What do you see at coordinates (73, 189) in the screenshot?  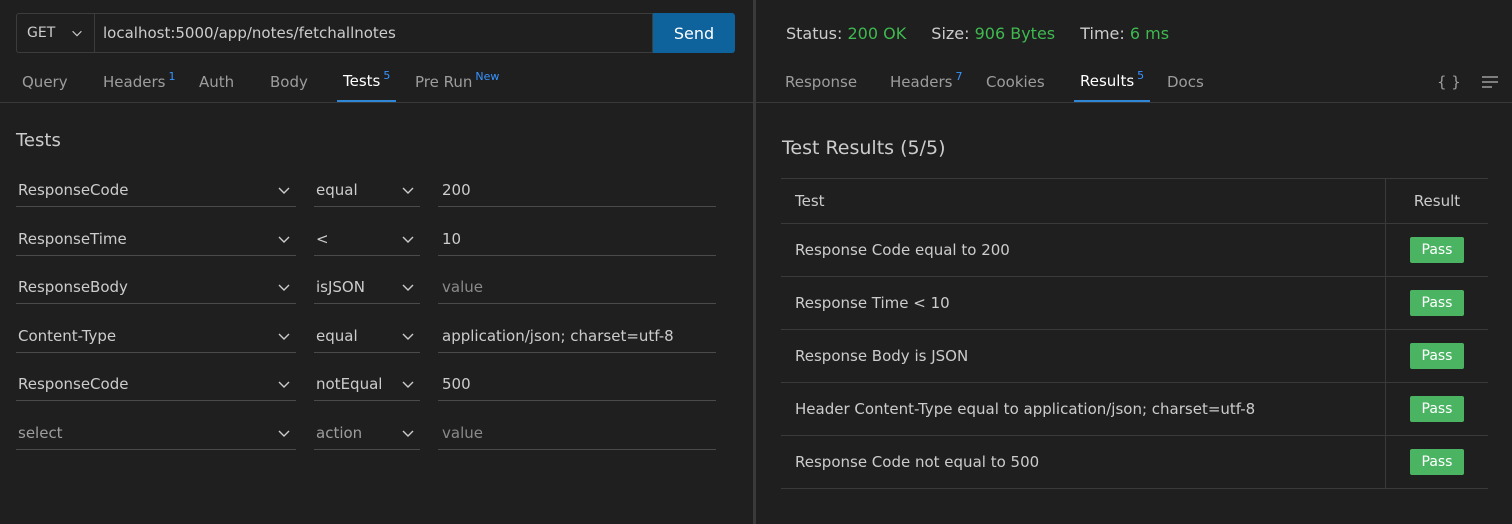 I see `test-field-label: ResponseCode` at bounding box center [73, 189].